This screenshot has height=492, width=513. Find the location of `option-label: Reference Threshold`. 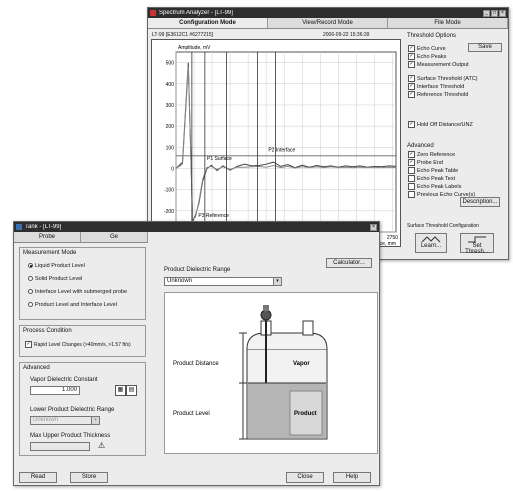

option-label: Reference Threshold is located at coordinates (443, 94).